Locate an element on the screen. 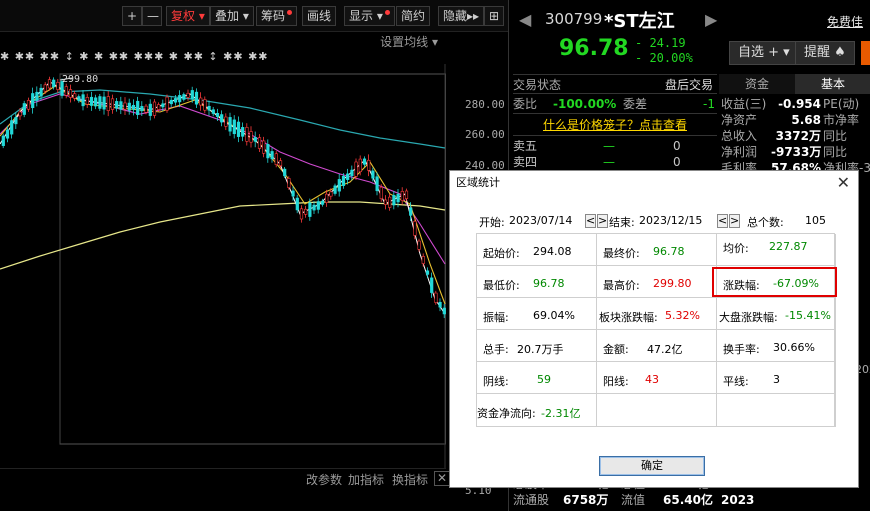  free-link: 免费佳 is located at coordinates (845, 21).